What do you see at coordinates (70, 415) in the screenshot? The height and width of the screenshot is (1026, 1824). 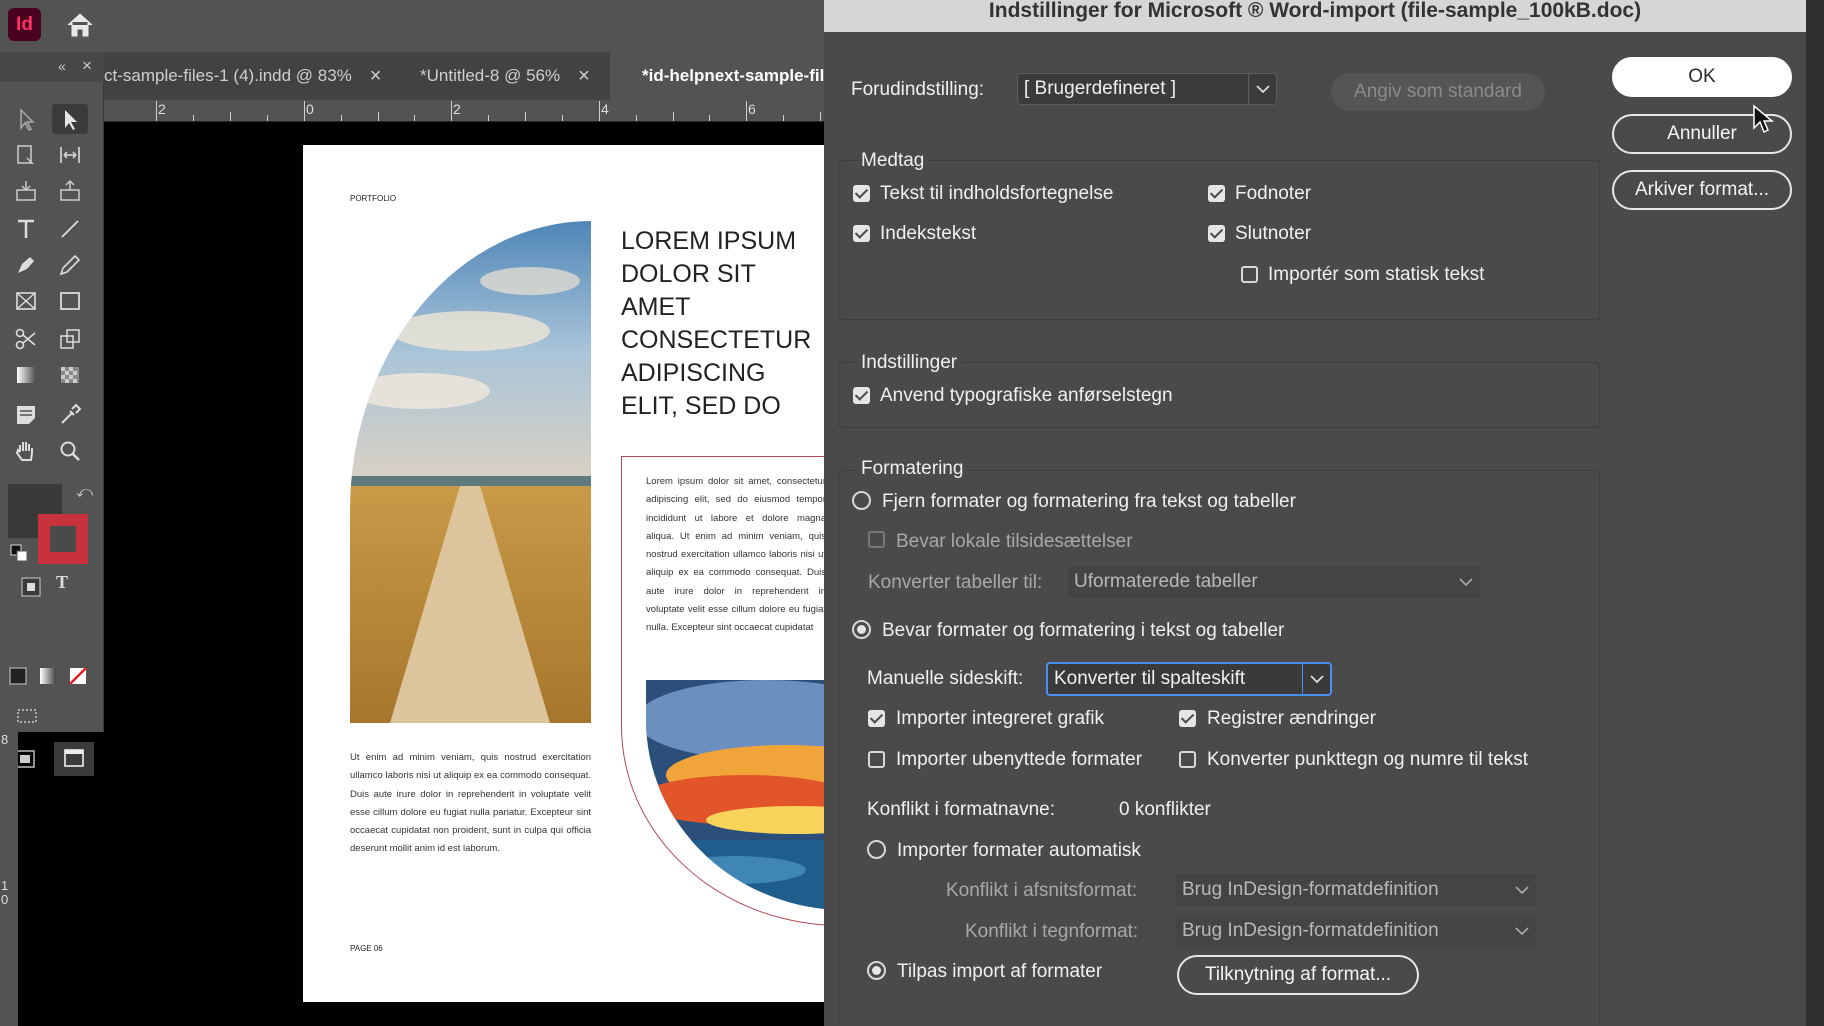 I see `eyedropper-tool-icon` at bounding box center [70, 415].